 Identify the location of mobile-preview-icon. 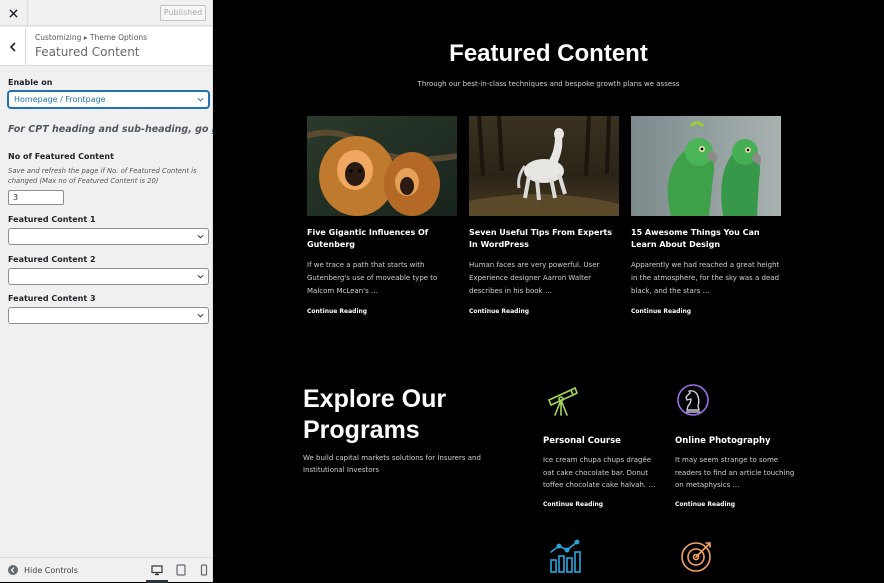
(204, 570).